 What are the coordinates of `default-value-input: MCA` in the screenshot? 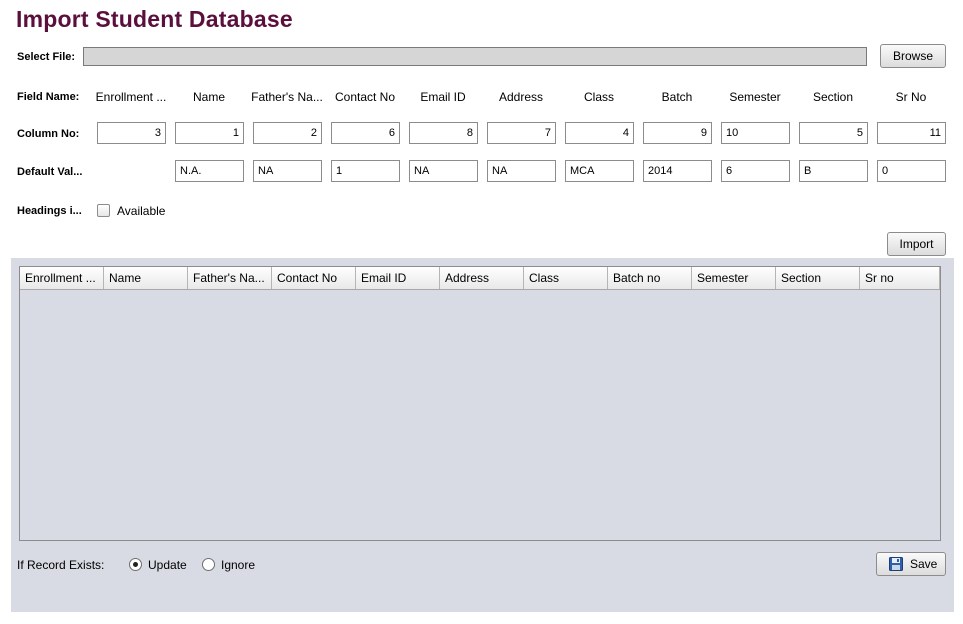 It's located at (599, 171).